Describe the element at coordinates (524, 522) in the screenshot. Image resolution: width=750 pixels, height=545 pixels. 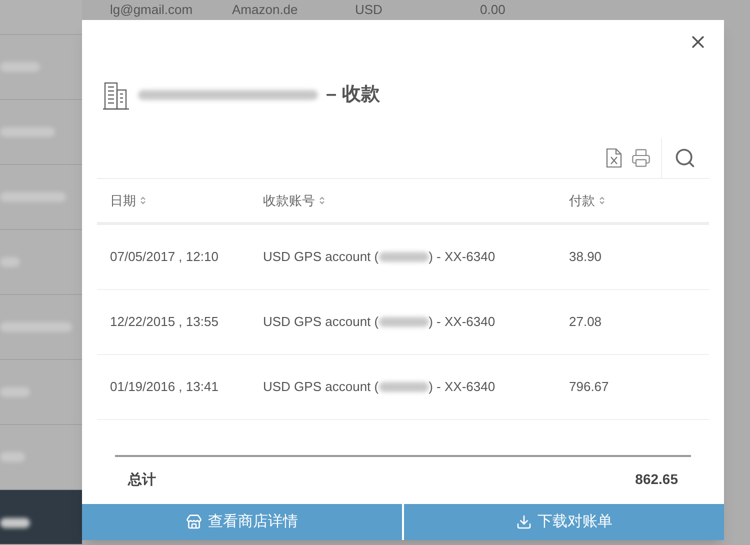
I see `download-icon` at that location.